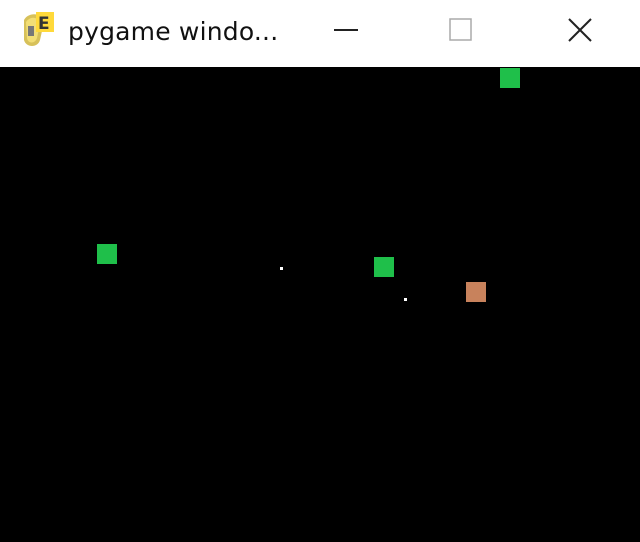 Image resolution: width=640 pixels, height=542 pixels. I want to click on maximize-button, so click(461, 32).